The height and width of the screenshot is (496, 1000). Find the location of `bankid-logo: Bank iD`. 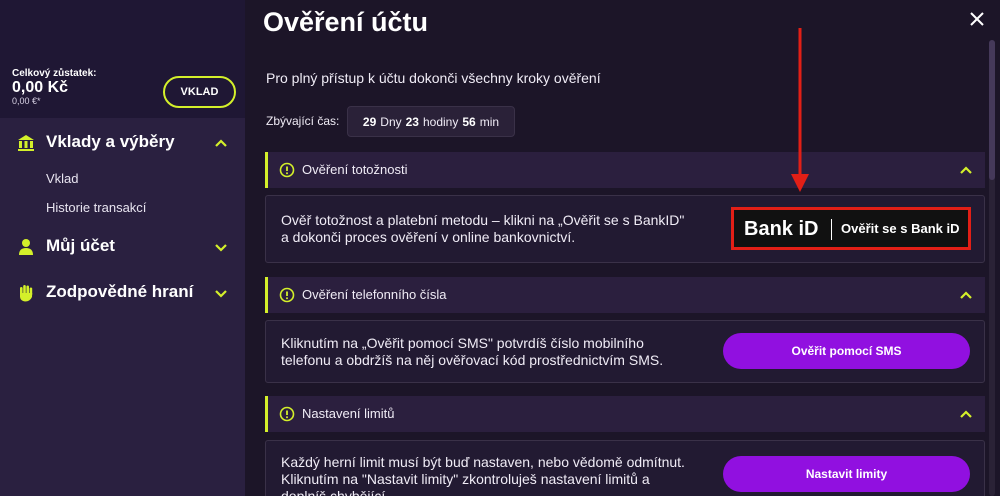

bankid-logo: Bank iD is located at coordinates (781, 229).